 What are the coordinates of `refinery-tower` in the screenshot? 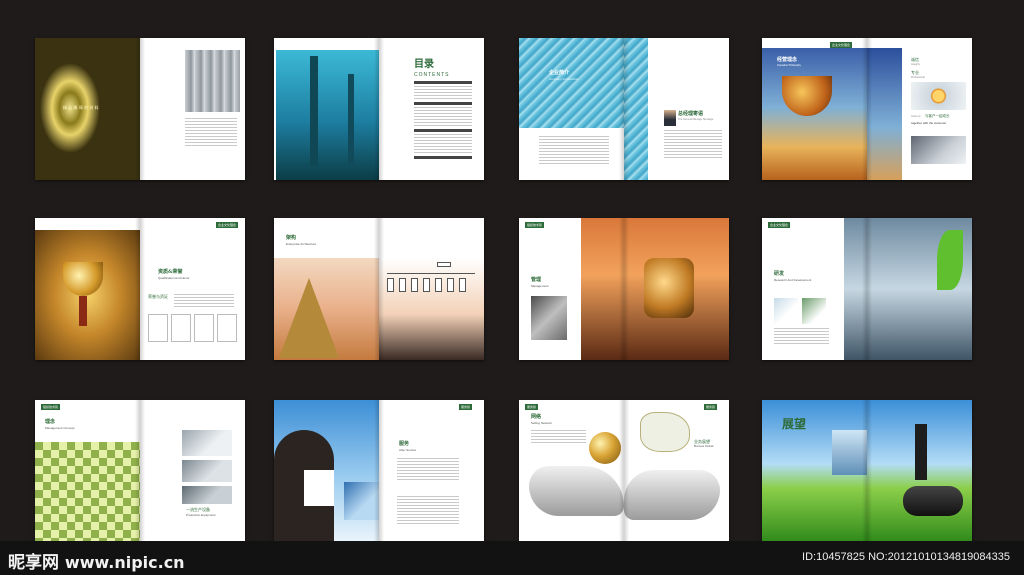 It's located at (314, 111).